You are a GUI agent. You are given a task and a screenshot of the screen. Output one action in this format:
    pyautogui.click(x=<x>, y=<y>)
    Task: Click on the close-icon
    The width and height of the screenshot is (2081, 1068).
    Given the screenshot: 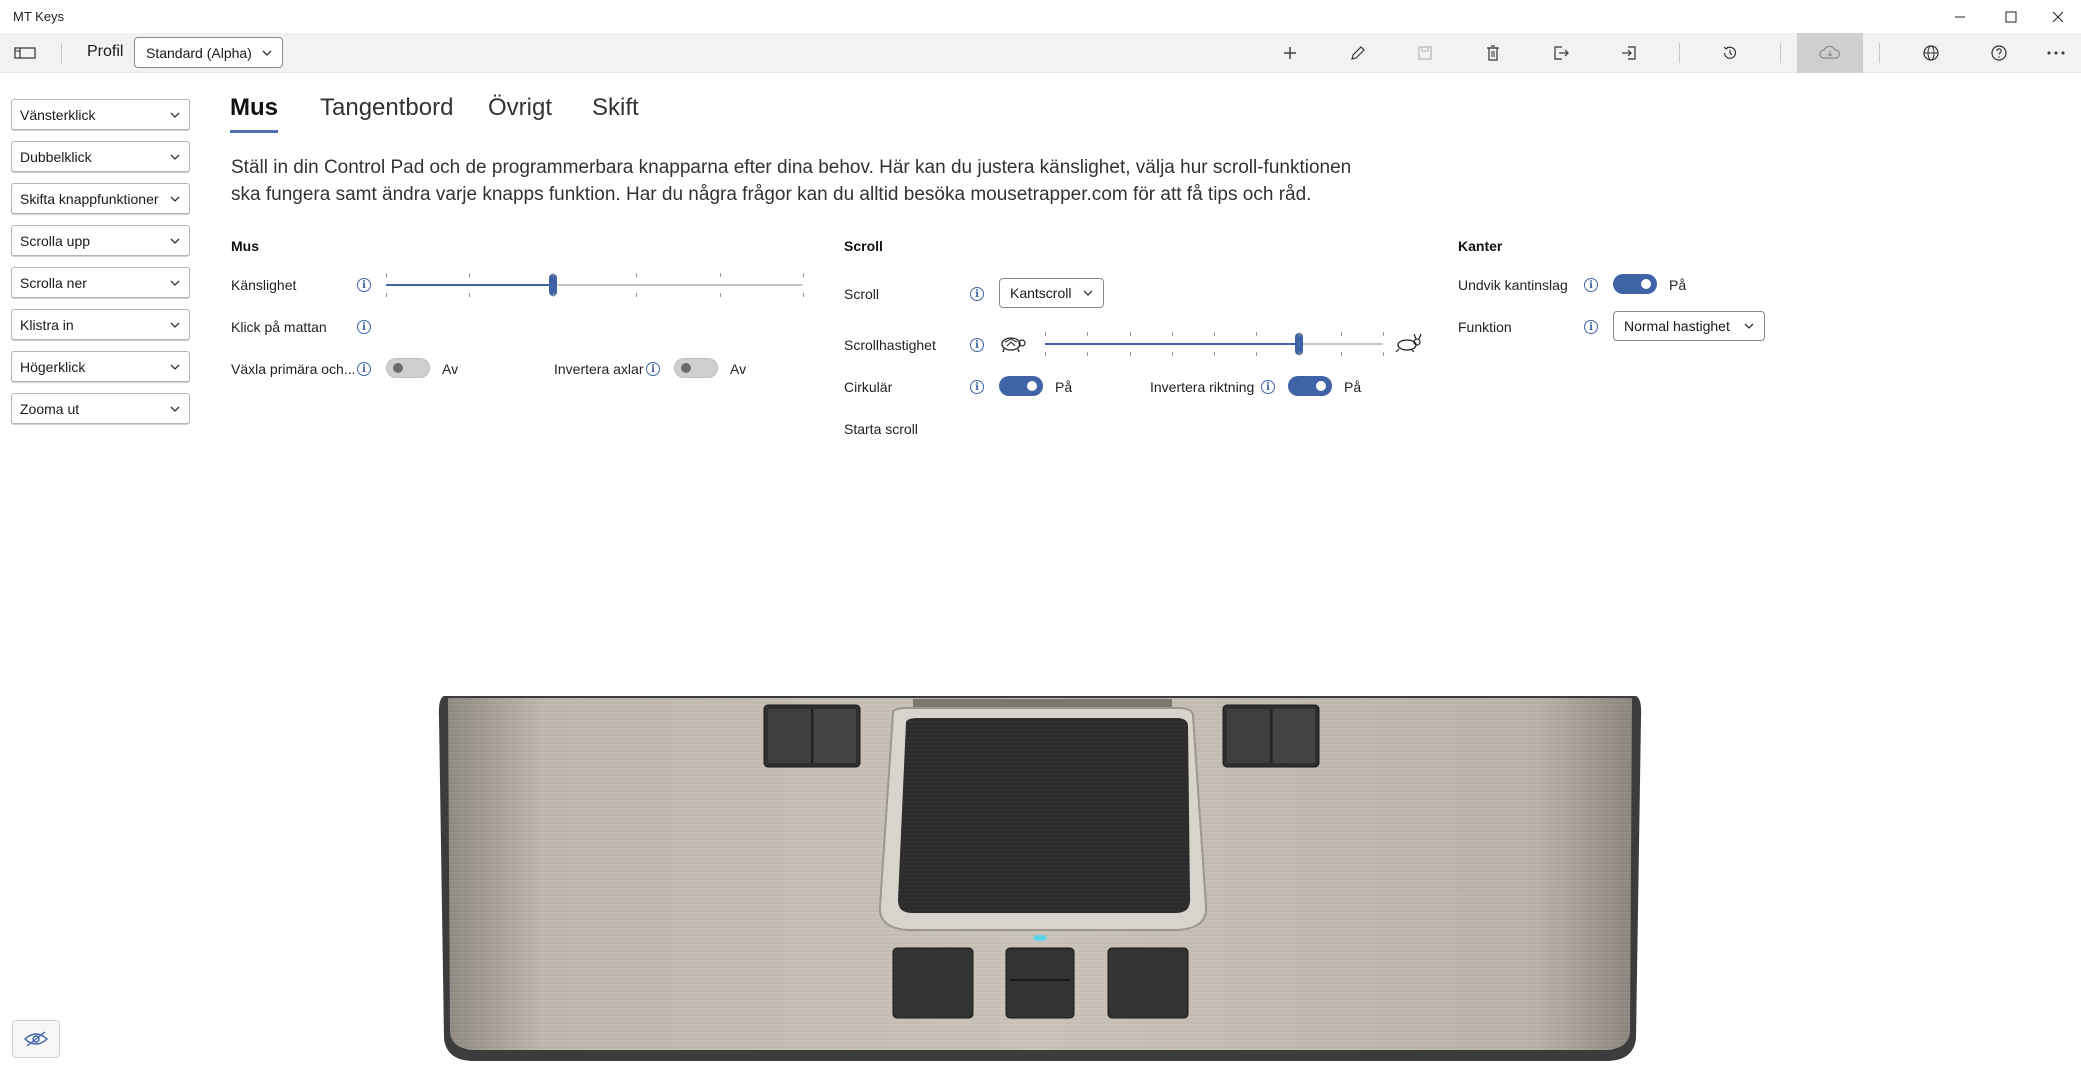 What is the action you would take?
    pyautogui.click(x=2058, y=16)
    